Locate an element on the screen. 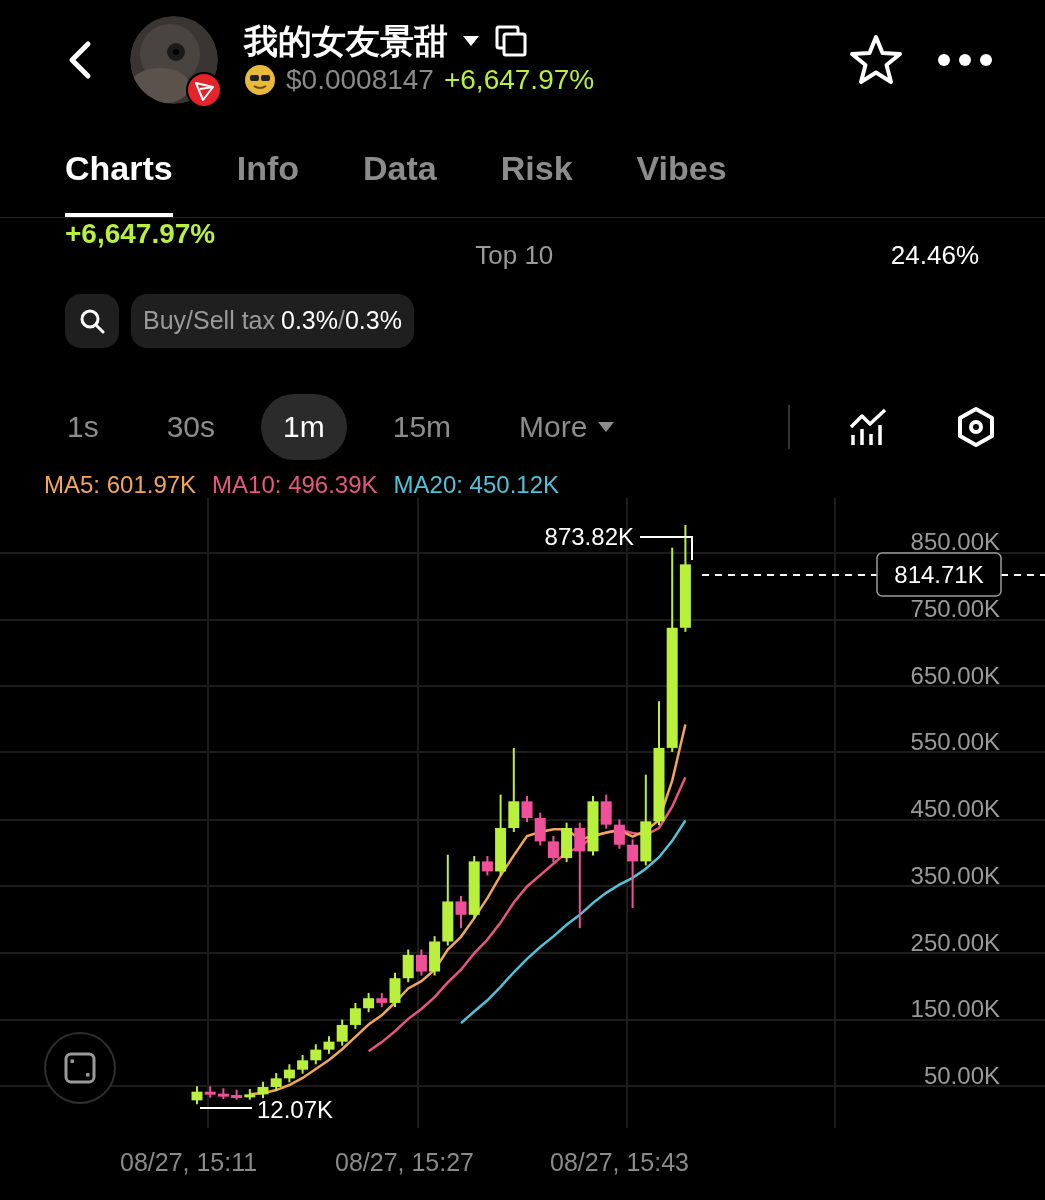 This screenshot has height=1200, width=1045. triangle-badge-icon is located at coordinates (204, 90).